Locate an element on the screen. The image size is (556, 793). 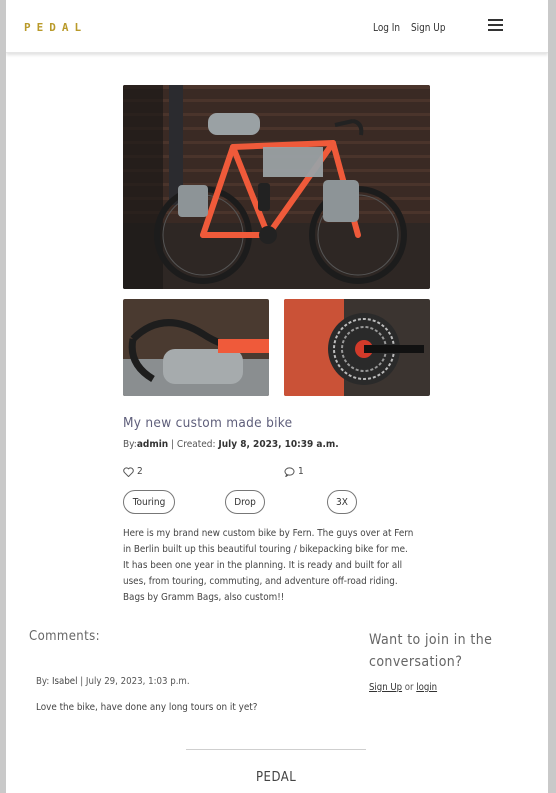
post-author: admin is located at coordinates (152, 444).